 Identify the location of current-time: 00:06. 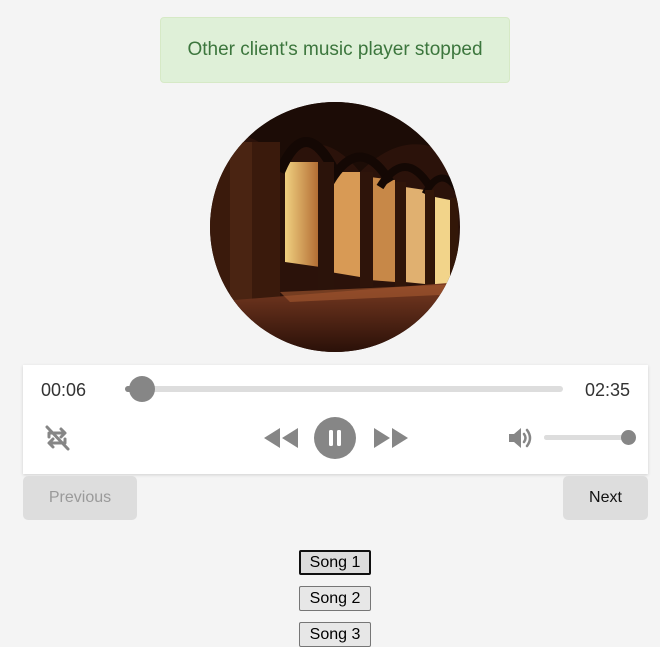
(64, 390).